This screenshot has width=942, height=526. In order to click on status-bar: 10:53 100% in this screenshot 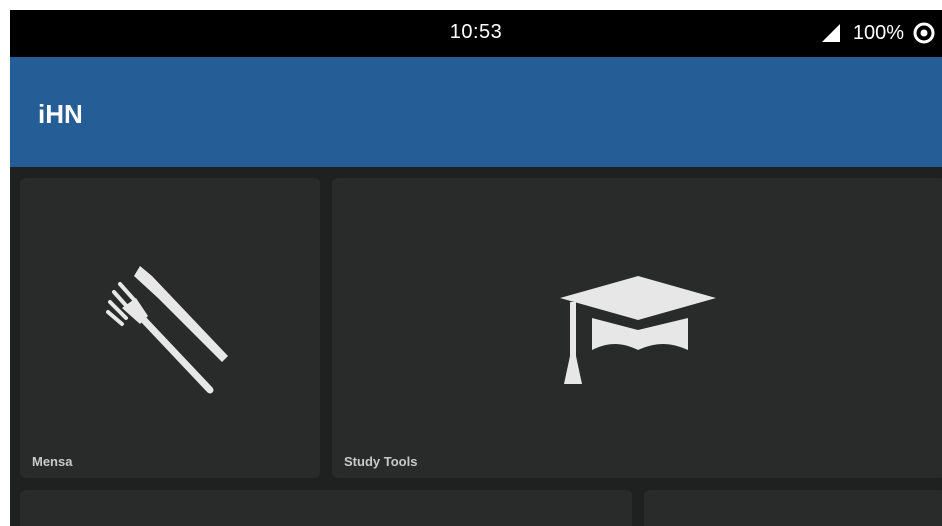, I will do `click(476, 33)`.